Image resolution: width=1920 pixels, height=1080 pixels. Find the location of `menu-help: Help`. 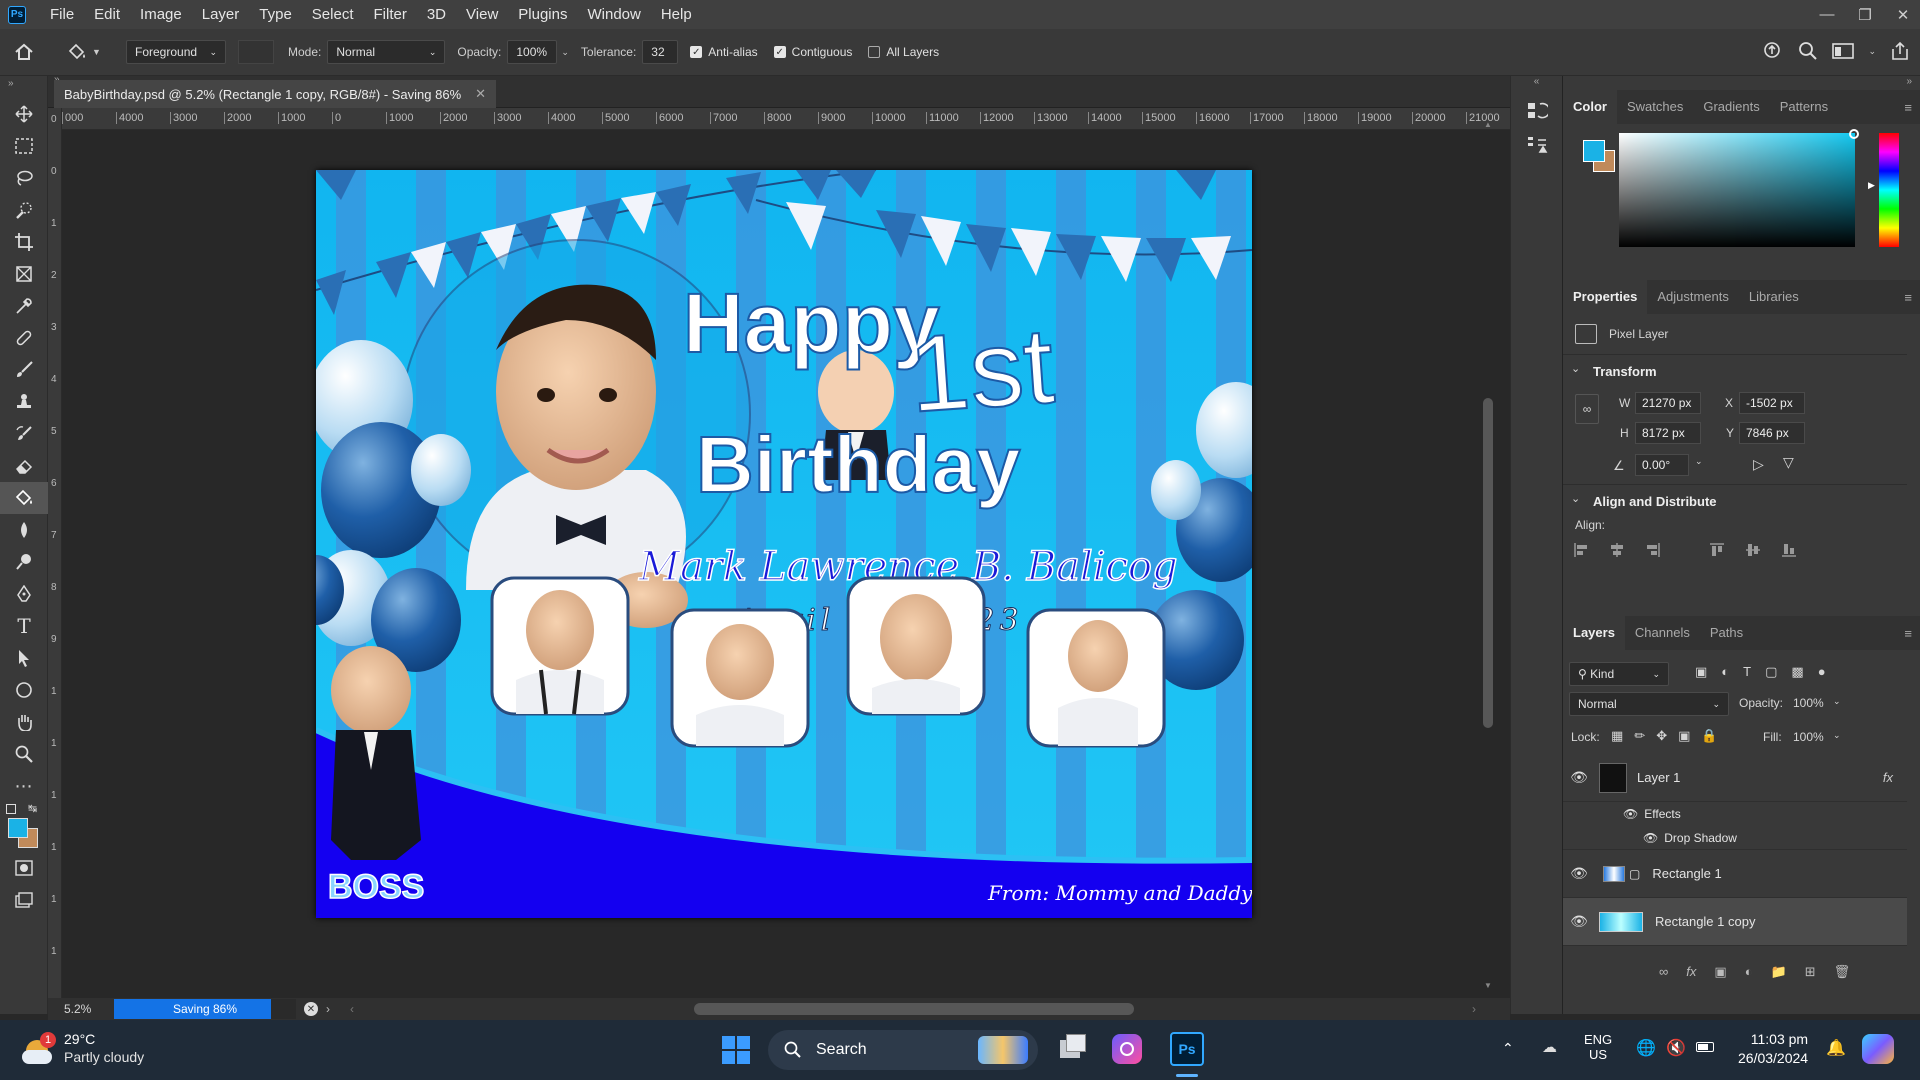

menu-help: Help is located at coordinates (676, 14).